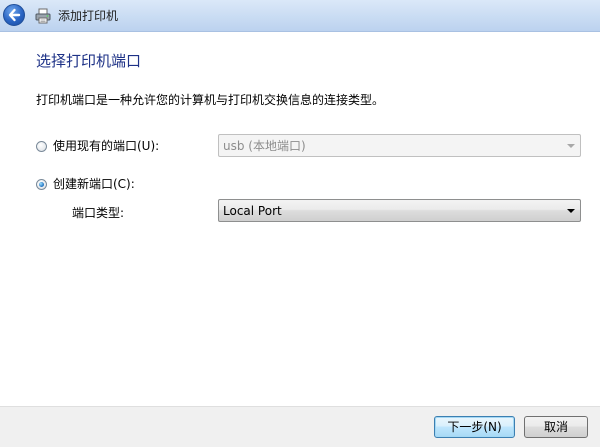  Describe the element at coordinates (89, 61) in the screenshot. I see `page-heading: 选择打印机端口` at that location.